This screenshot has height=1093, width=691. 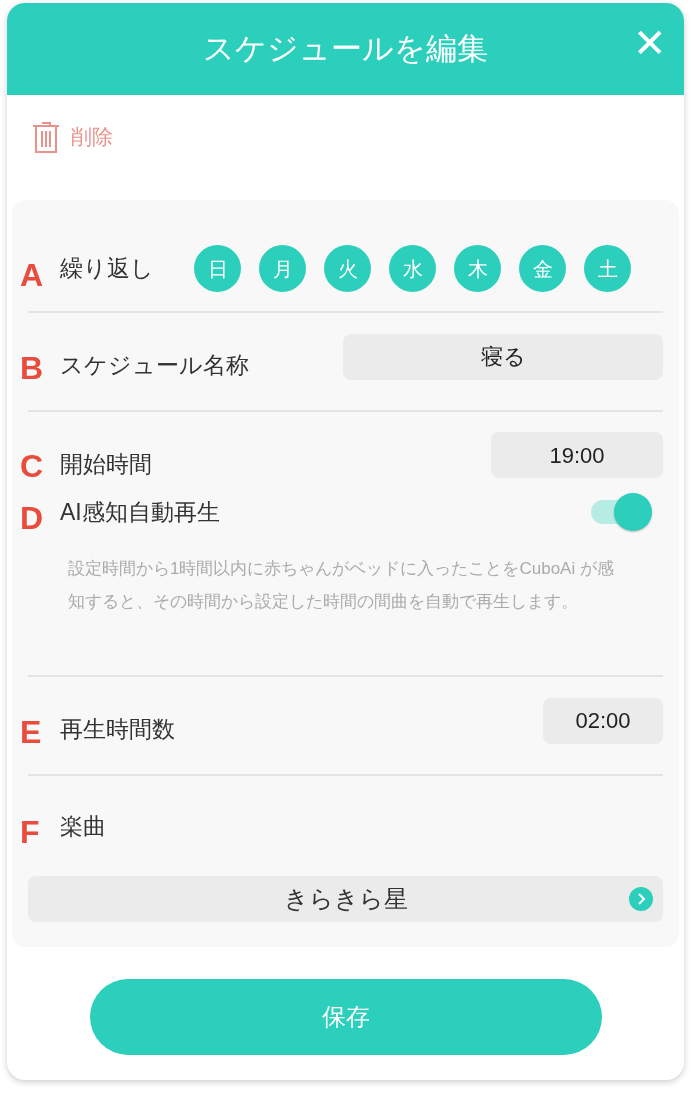 What do you see at coordinates (46, 137) in the screenshot?
I see `trash-icon` at bounding box center [46, 137].